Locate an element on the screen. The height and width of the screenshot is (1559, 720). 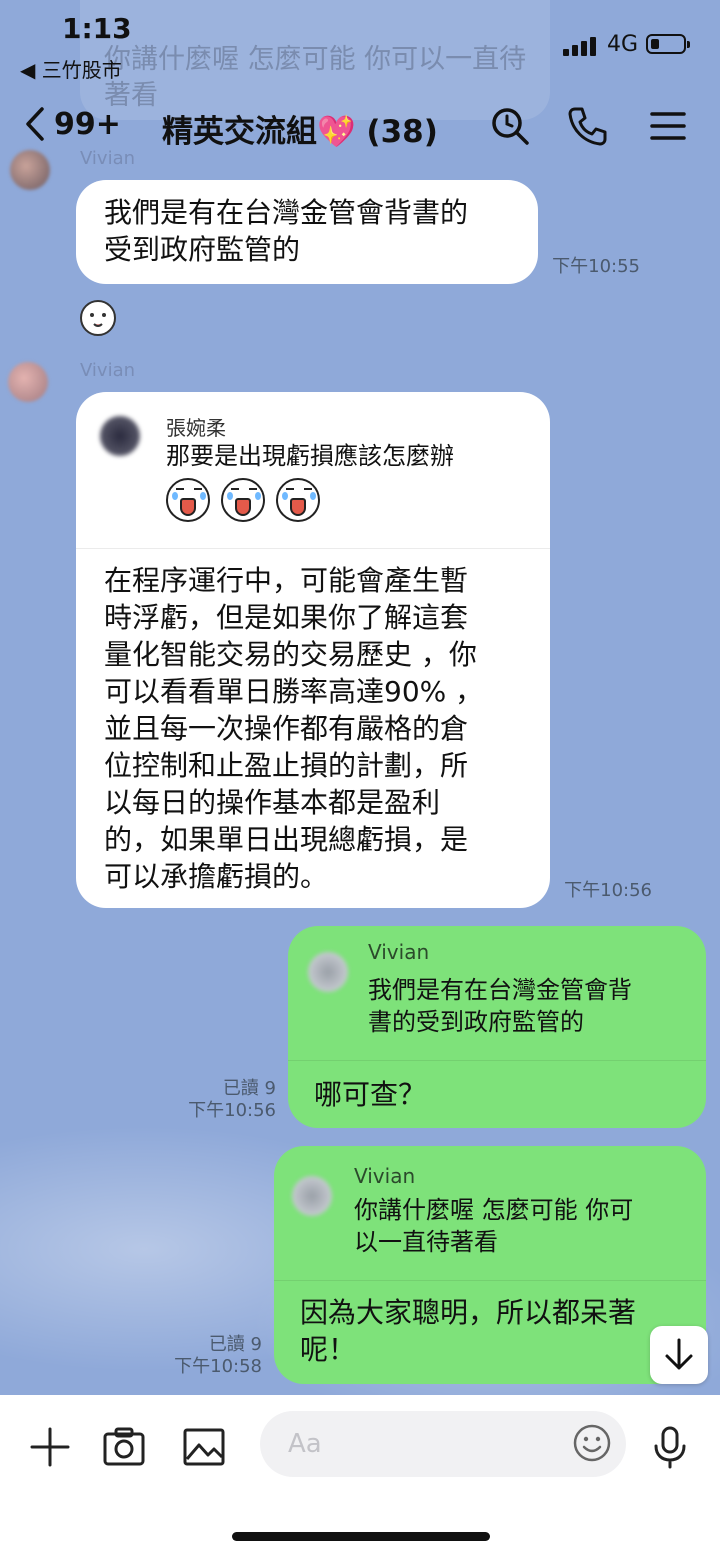
message-text: 哪可查？ is located at coordinates (370, 1094).